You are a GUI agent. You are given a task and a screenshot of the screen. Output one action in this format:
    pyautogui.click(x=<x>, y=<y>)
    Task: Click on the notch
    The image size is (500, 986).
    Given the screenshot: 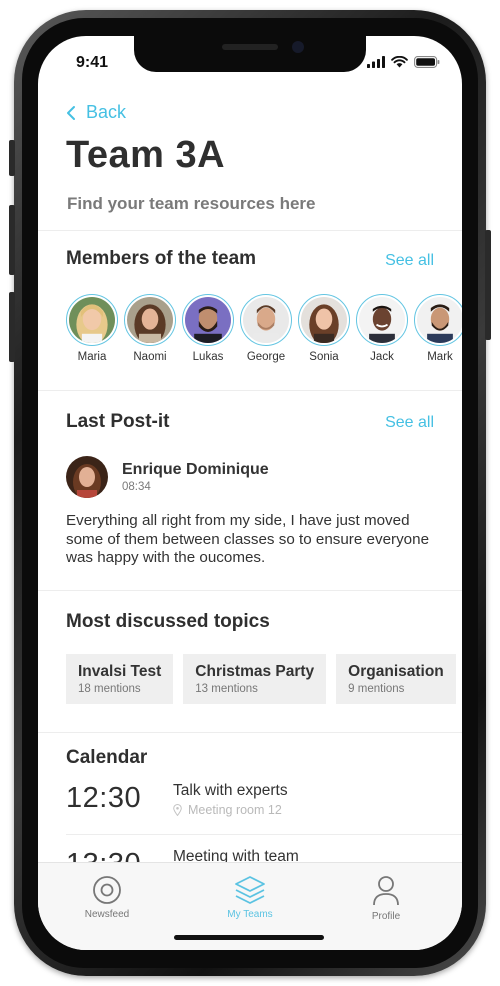 What is the action you would take?
    pyautogui.click(x=250, y=54)
    